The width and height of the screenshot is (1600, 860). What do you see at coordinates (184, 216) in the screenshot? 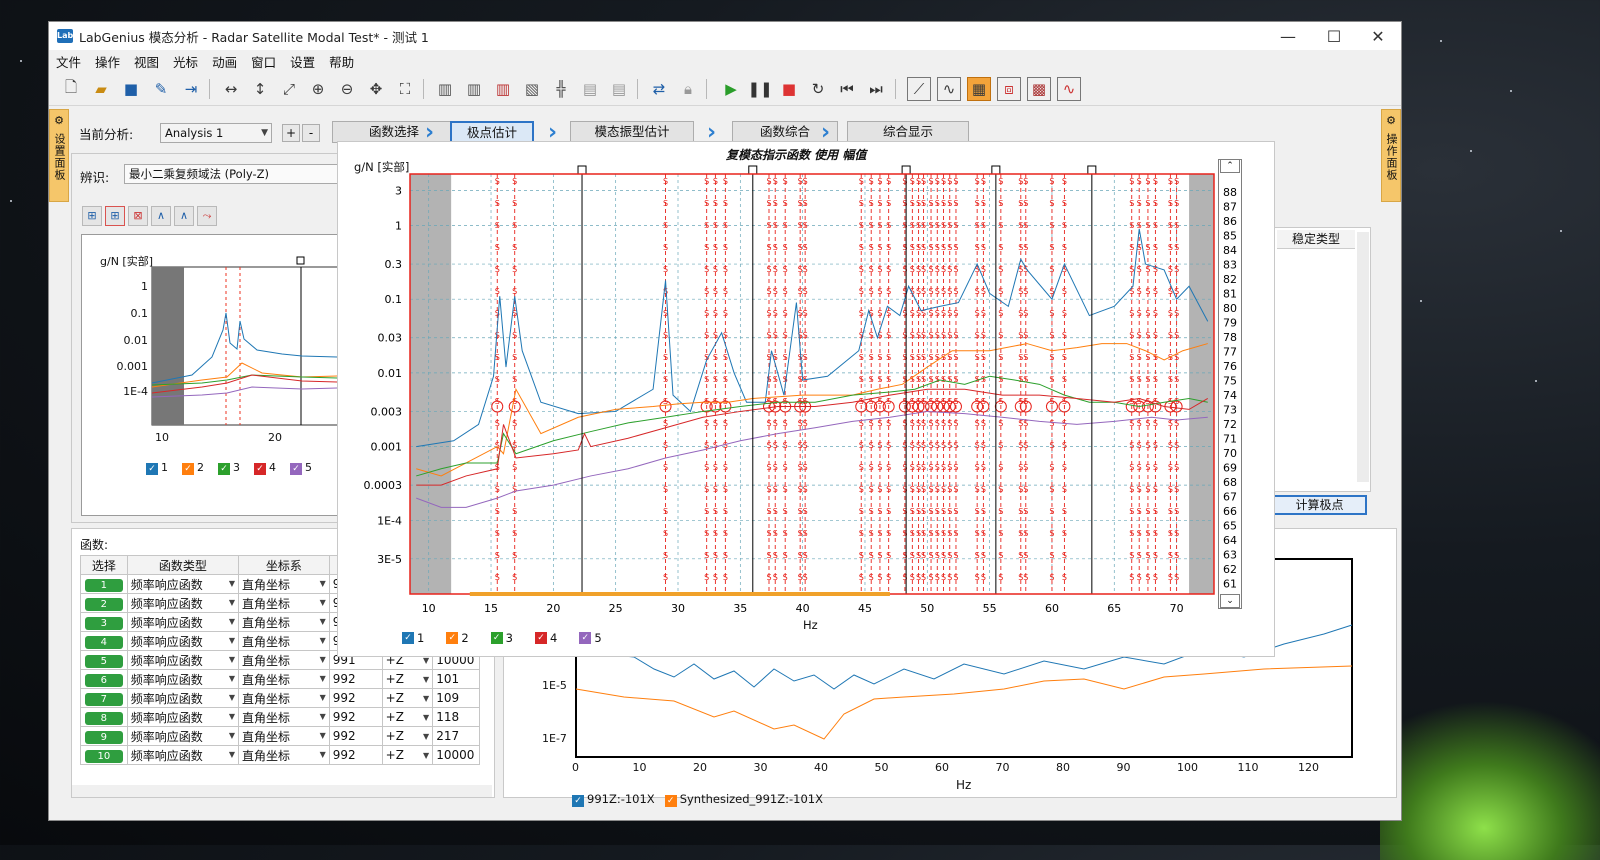
I see `chart-tool-5-icon: ∧` at bounding box center [184, 216].